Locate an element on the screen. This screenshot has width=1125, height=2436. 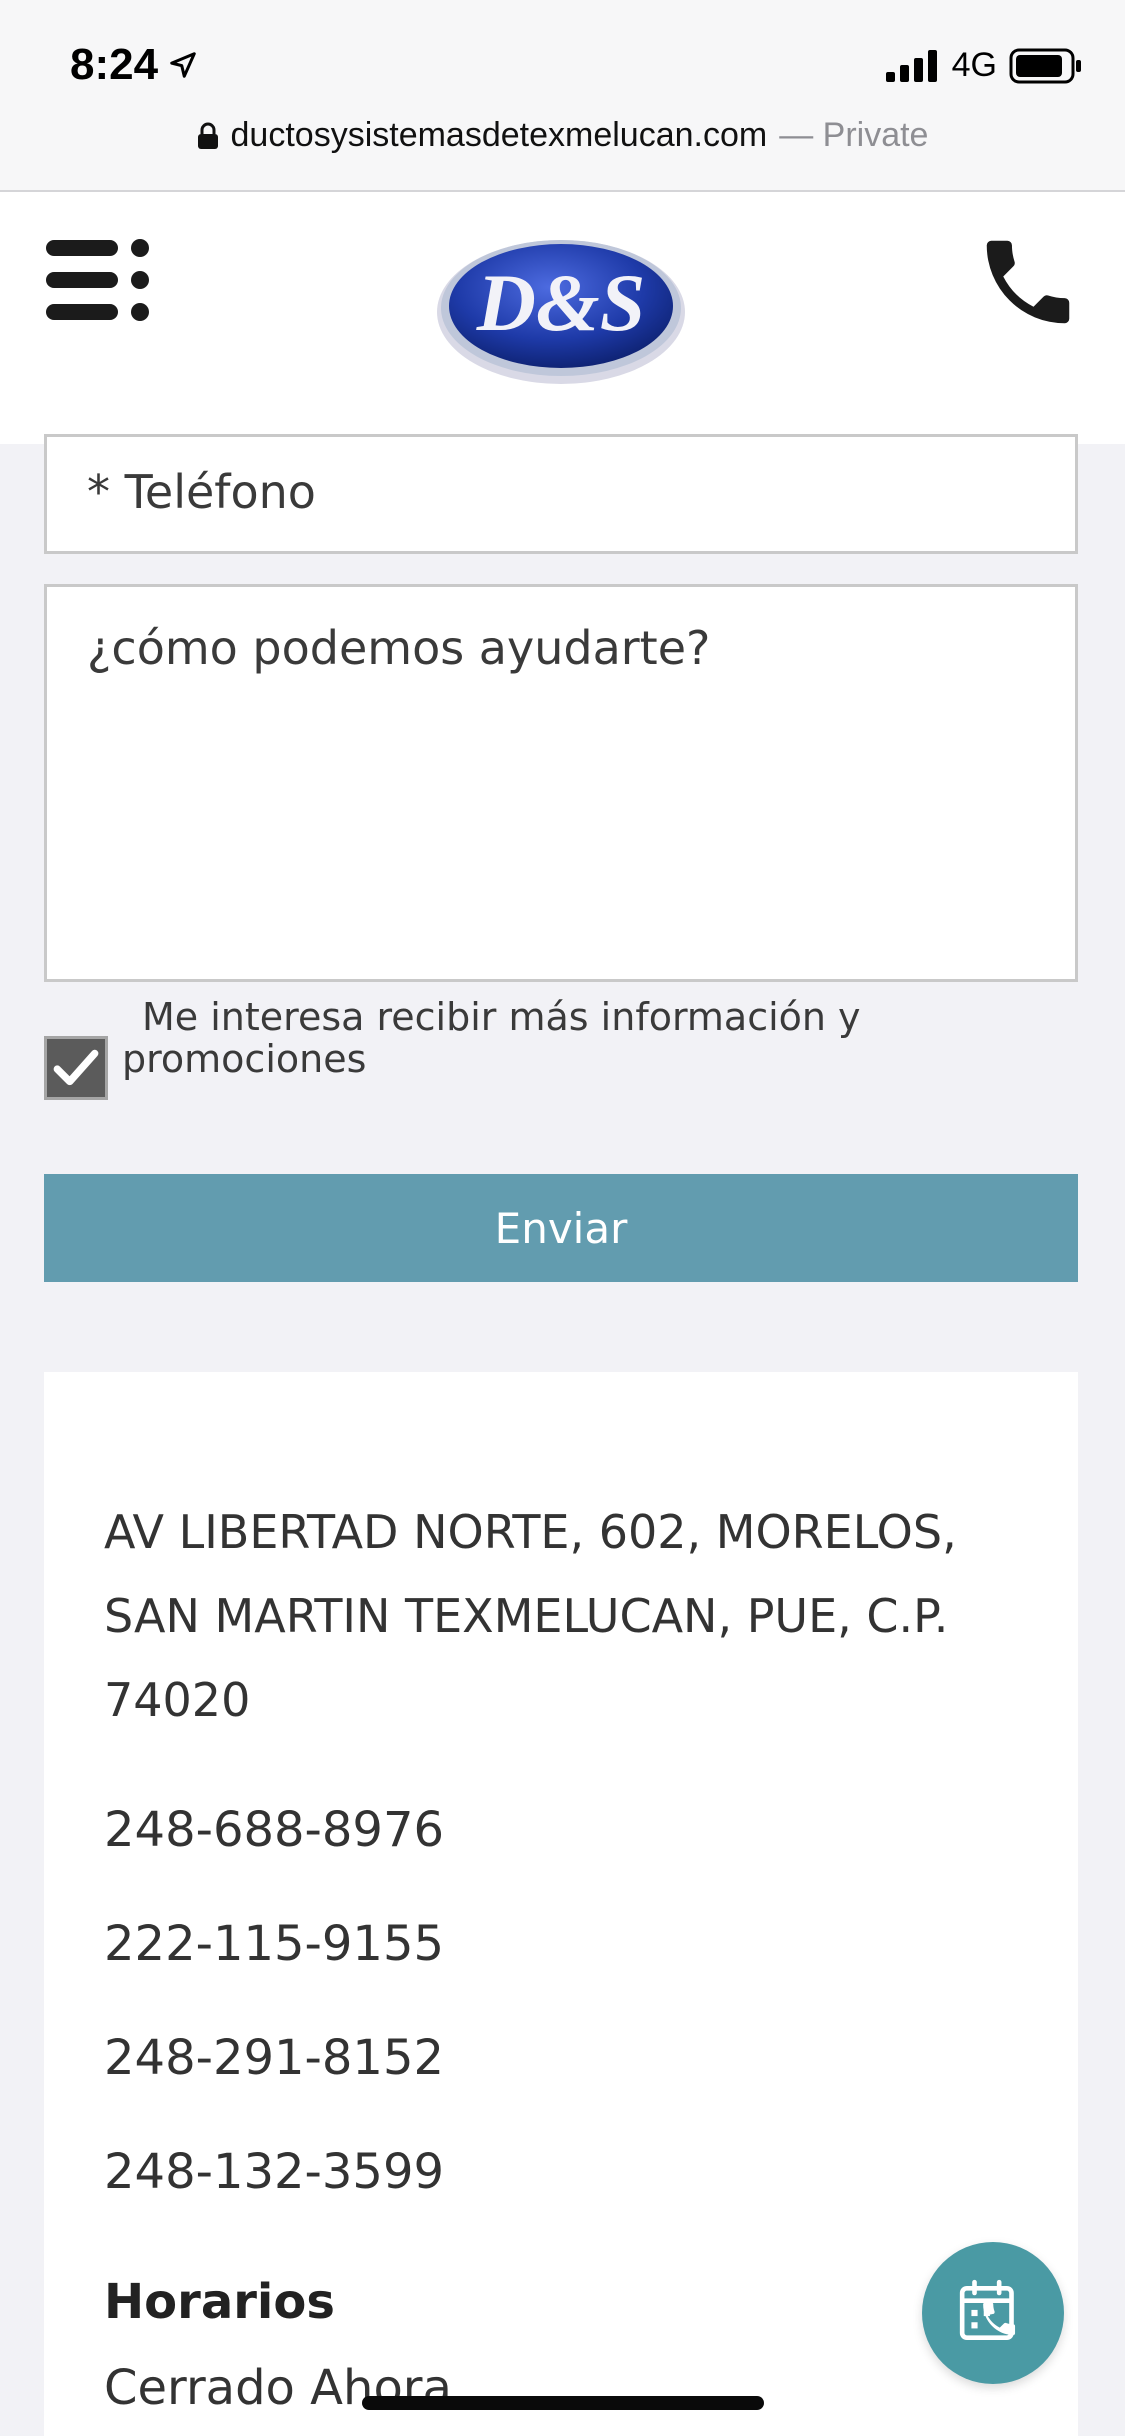
consent-checkbox is located at coordinates (76, 1068).